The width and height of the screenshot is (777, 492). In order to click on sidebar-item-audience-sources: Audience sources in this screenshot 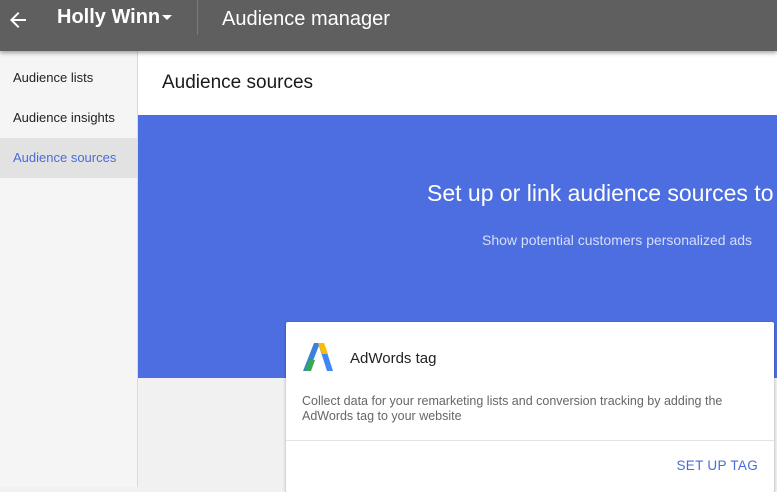, I will do `click(68, 158)`.